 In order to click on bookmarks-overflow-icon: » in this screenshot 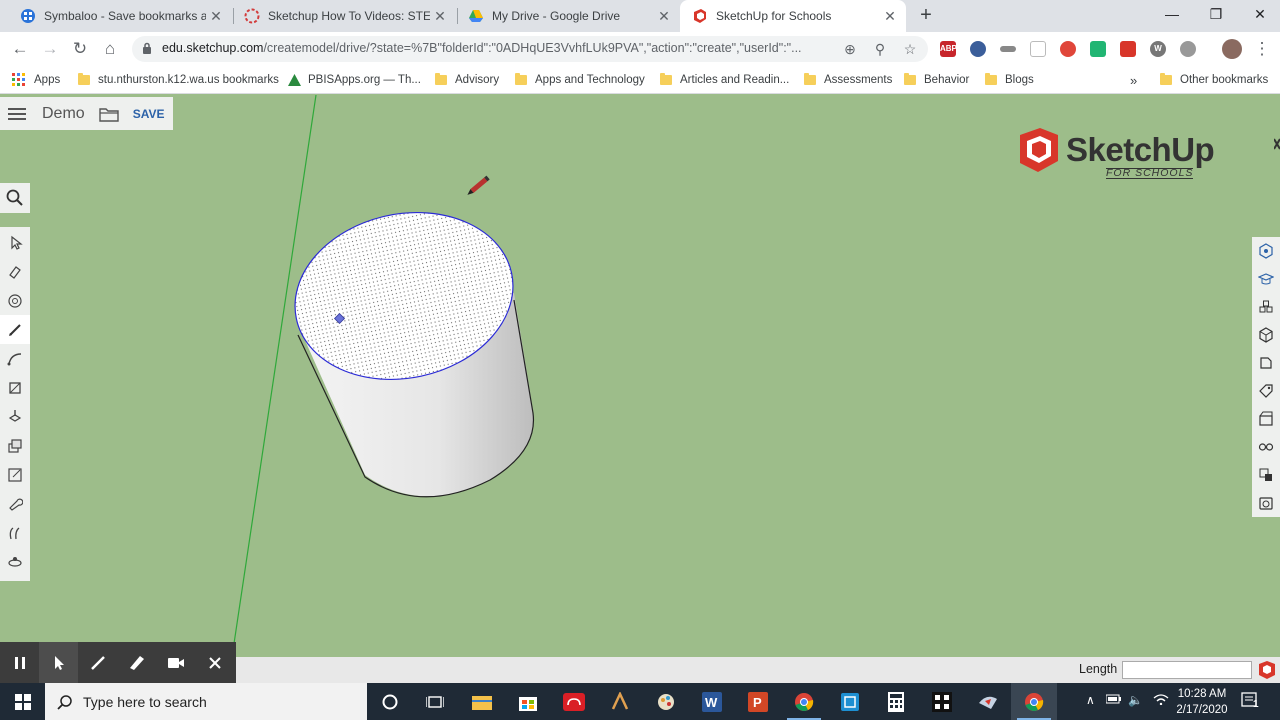, I will do `click(1133, 80)`.